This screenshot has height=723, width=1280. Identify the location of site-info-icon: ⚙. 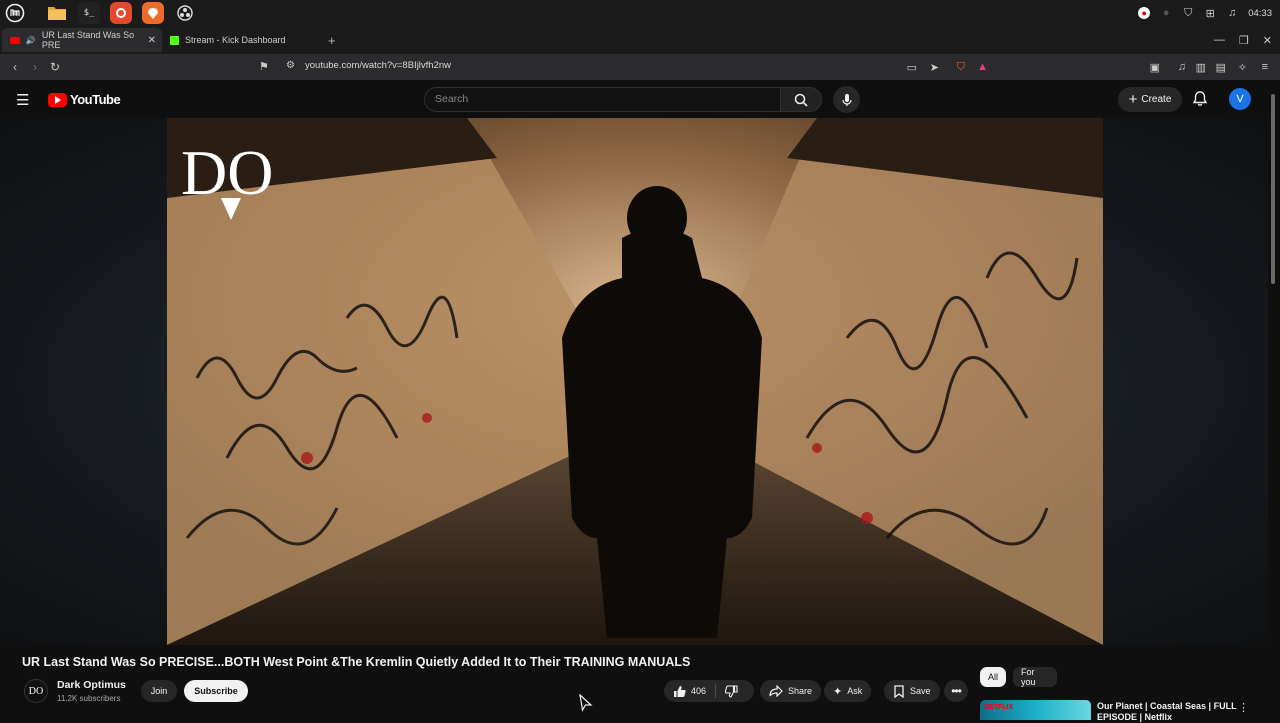
(290, 65).